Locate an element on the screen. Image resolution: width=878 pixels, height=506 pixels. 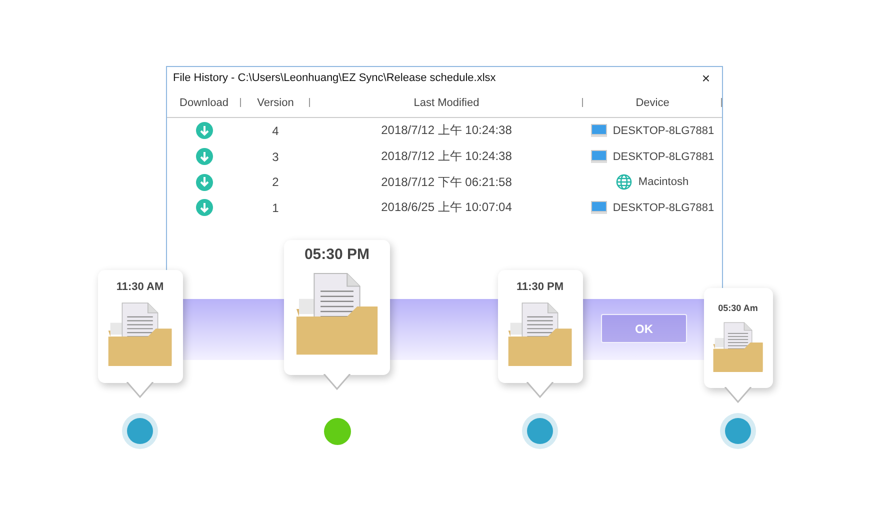
column-header: Version is located at coordinates (275, 103).